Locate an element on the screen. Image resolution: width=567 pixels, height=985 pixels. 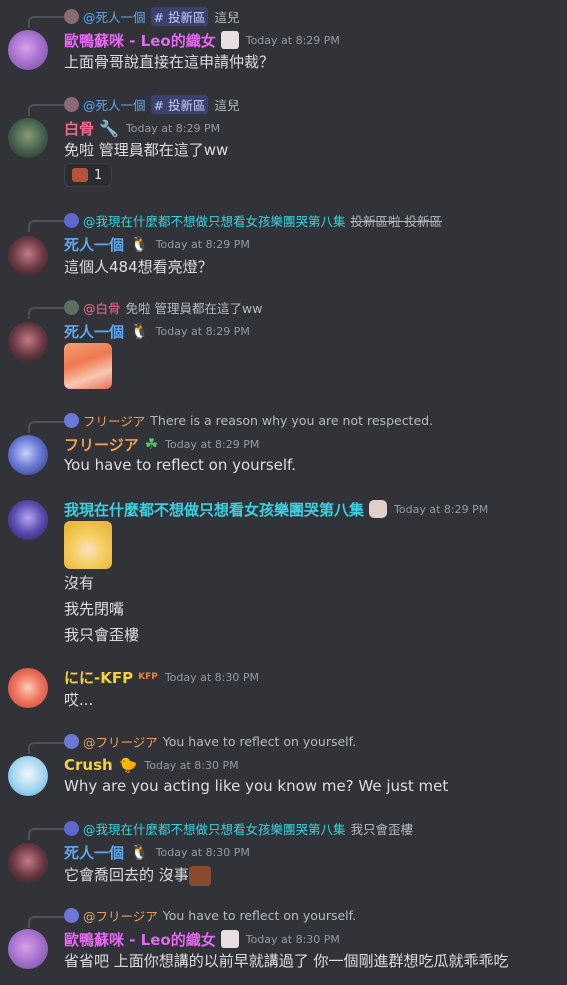
username: 我現在什麼都不想做只想看女孩樂團哭第八集 is located at coordinates (214, 509).